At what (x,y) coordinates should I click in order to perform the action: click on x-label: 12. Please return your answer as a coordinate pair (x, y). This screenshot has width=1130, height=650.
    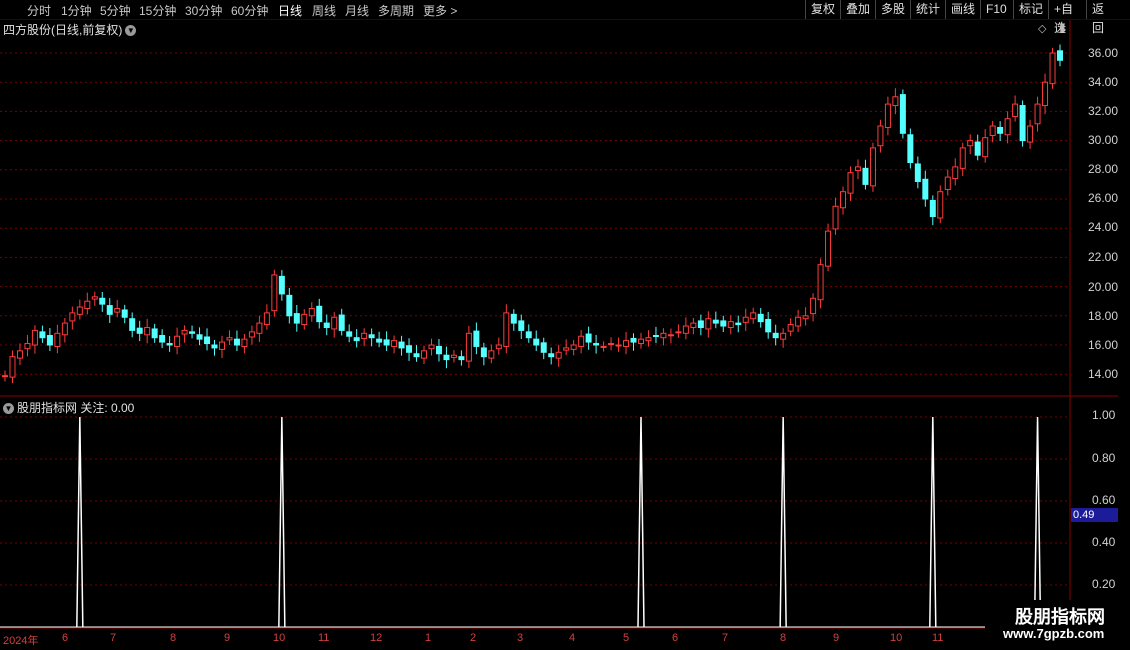
    Looking at the image, I should click on (376, 638).